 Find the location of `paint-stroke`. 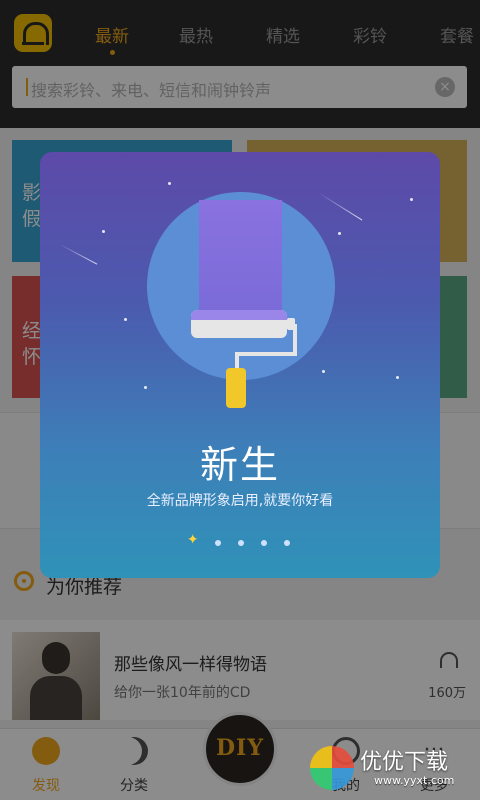

paint-stroke is located at coordinates (240, 256).